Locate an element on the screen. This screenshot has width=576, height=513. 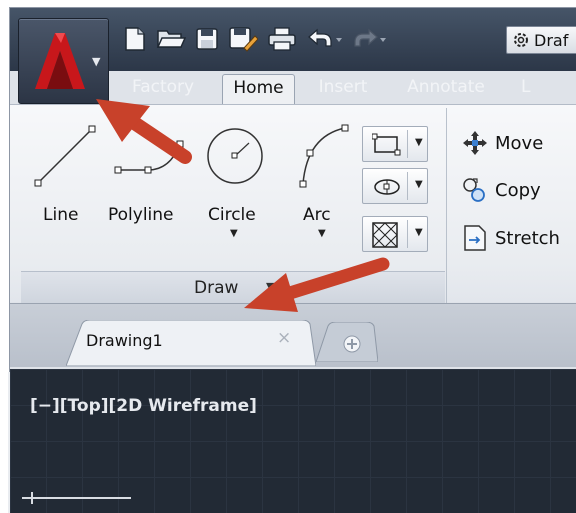
draw-panel-title-bar: Draw ▼ is located at coordinates (233, 287).